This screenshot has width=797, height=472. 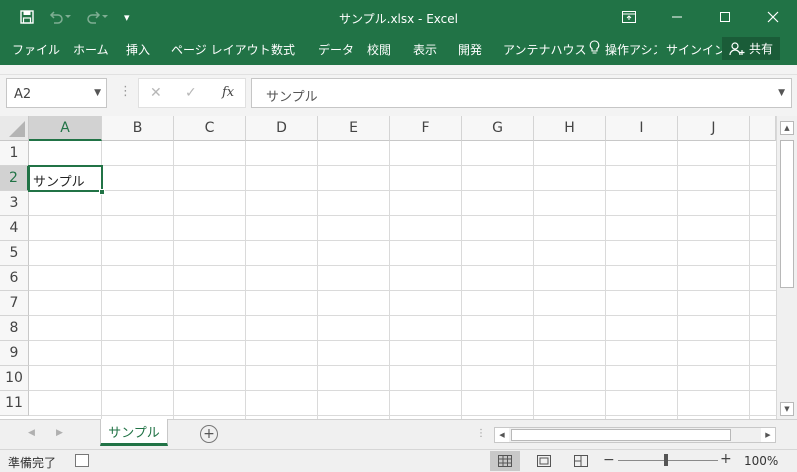 I want to click on undo-icon, so click(x=60, y=17).